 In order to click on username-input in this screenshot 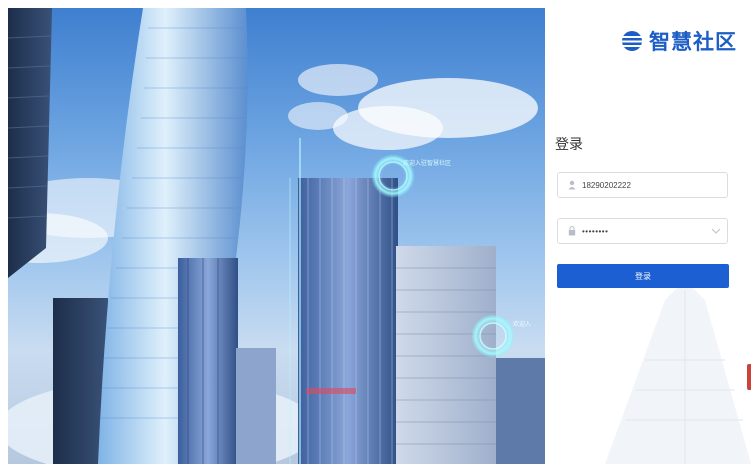, I will do `click(642, 185)`.